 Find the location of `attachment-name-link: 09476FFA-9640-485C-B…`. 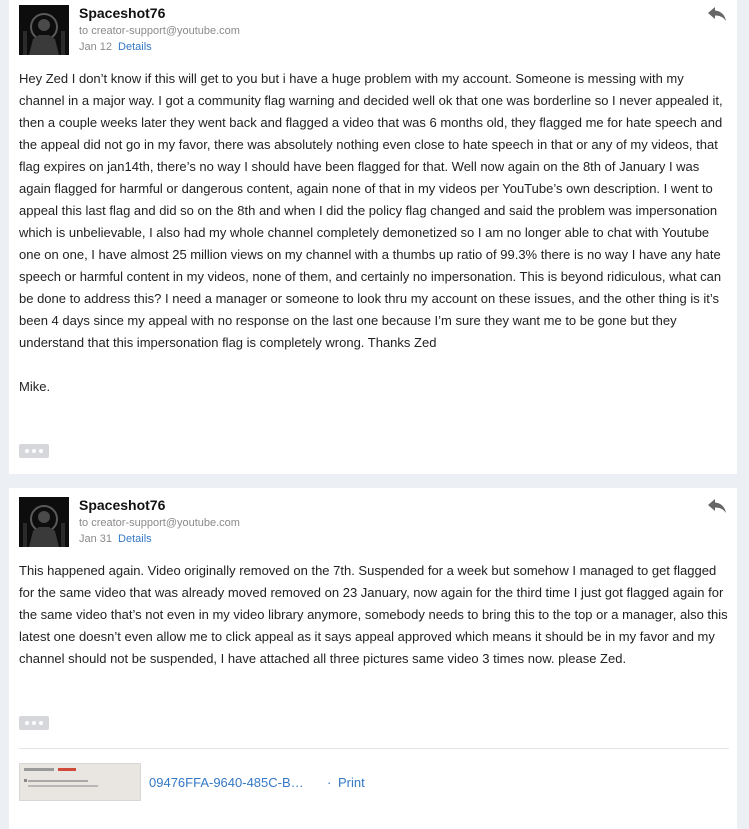

attachment-name-link: 09476FFA-9640-485C-B… is located at coordinates (226, 782).